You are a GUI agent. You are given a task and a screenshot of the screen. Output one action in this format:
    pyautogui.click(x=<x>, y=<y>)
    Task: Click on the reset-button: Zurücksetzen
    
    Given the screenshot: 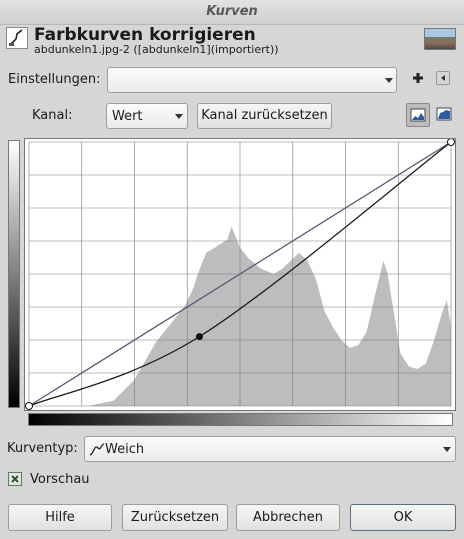 What is the action you would take?
    pyautogui.click(x=175, y=517)
    